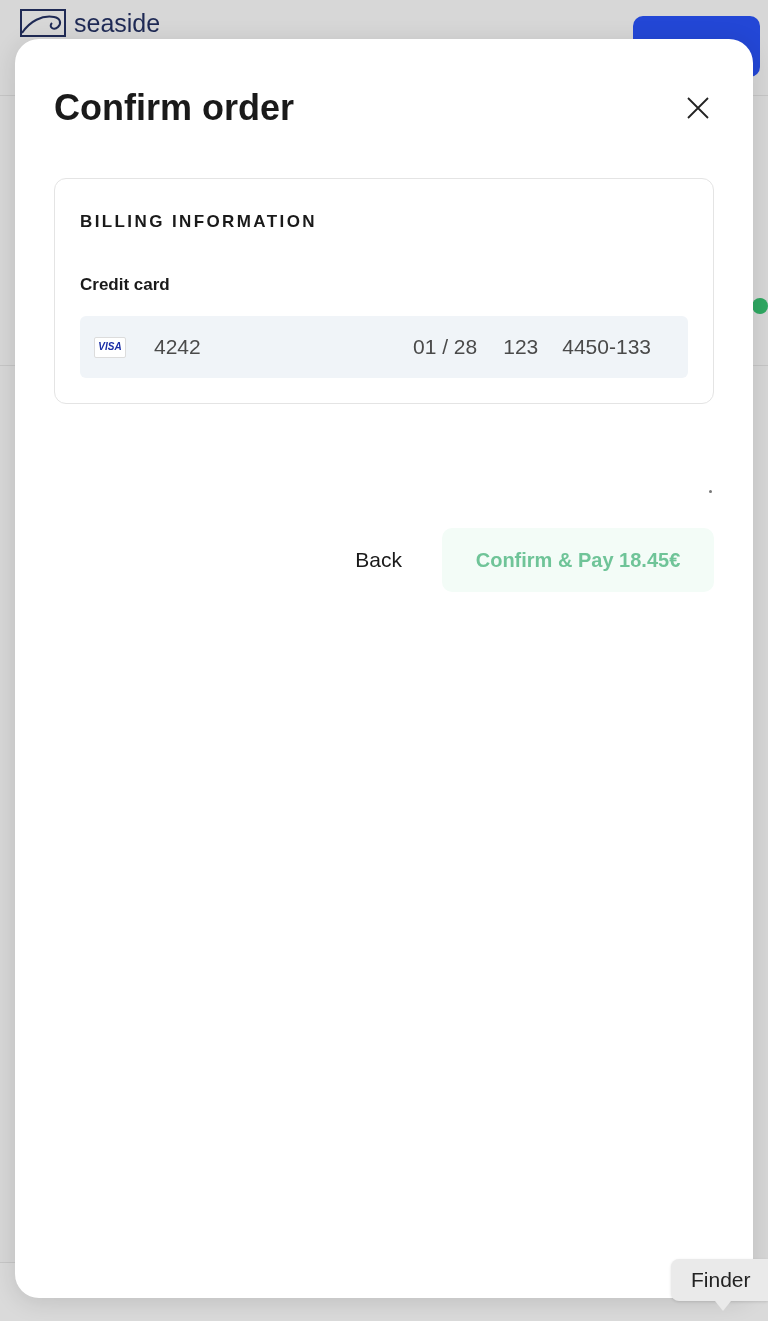 This screenshot has width=768, height=1321. I want to click on close-button, so click(698, 108).